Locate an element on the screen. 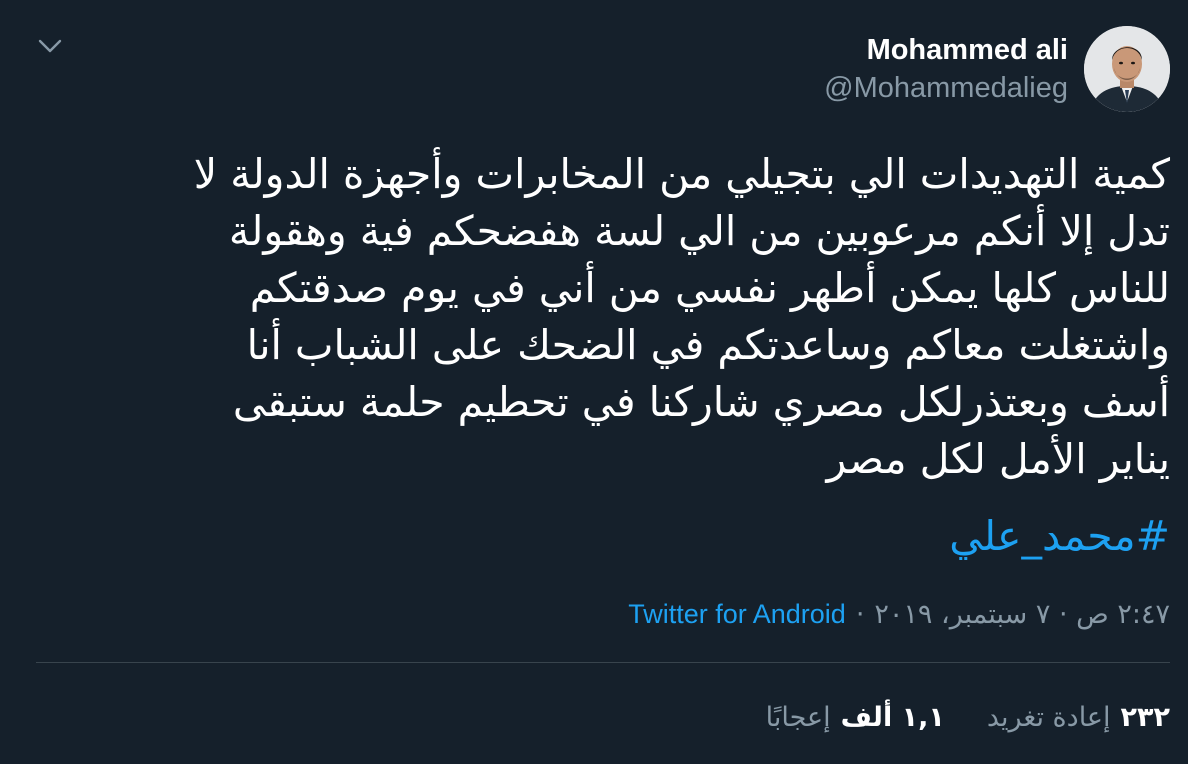 The width and height of the screenshot is (1188, 764). author-handle: @Mohammedalieg is located at coordinates (946, 88).